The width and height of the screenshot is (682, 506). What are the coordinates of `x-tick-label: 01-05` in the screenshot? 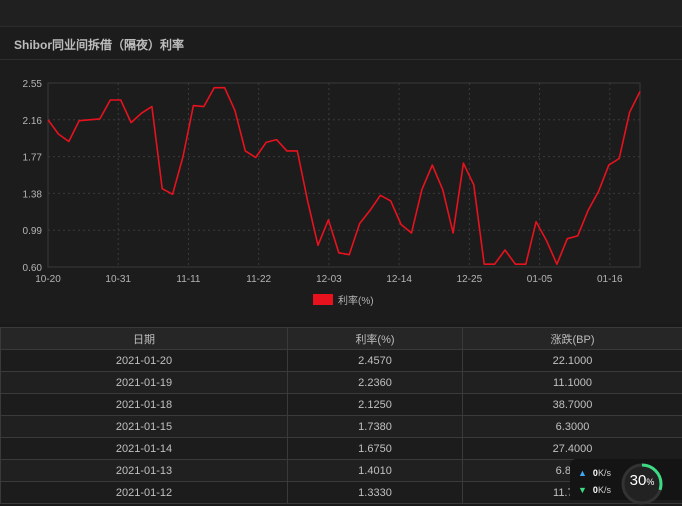 It's located at (540, 279).